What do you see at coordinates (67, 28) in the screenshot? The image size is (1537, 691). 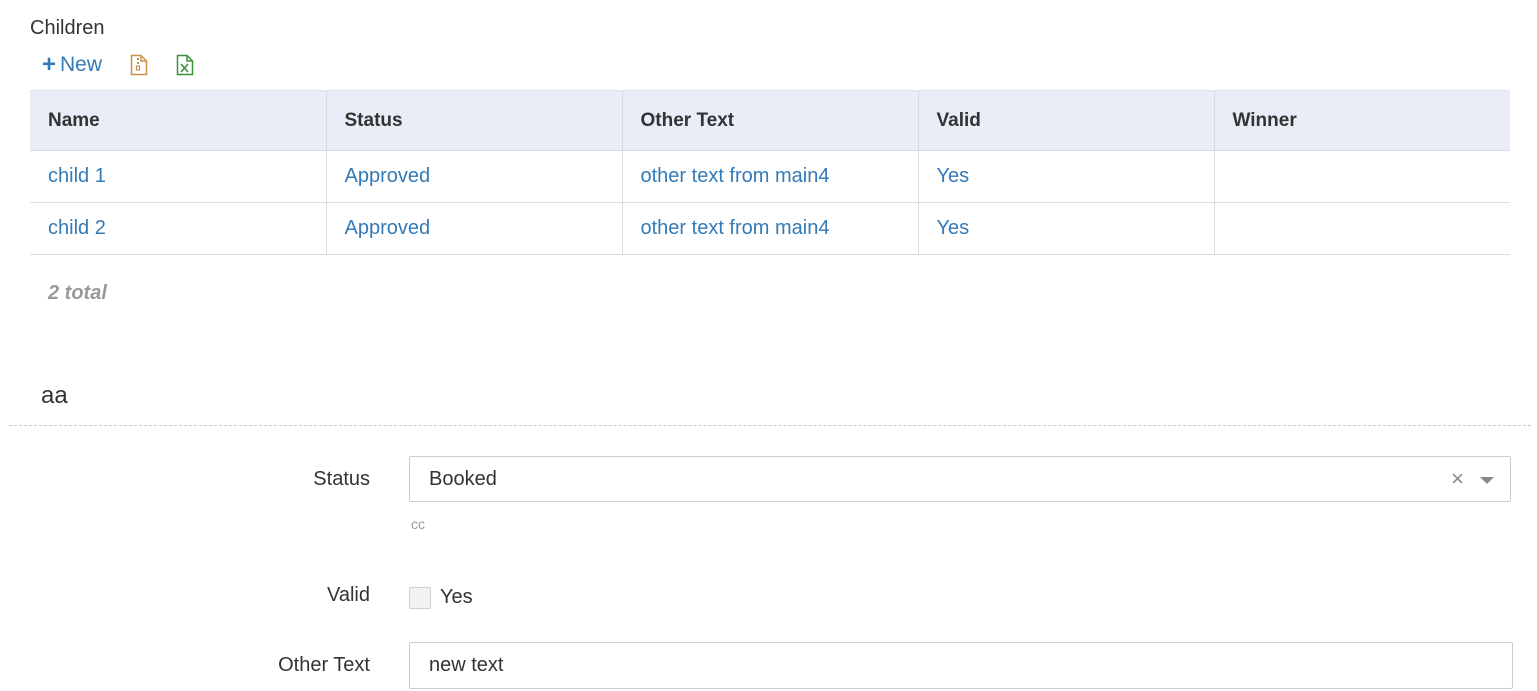 I see `section-title: Children` at bounding box center [67, 28].